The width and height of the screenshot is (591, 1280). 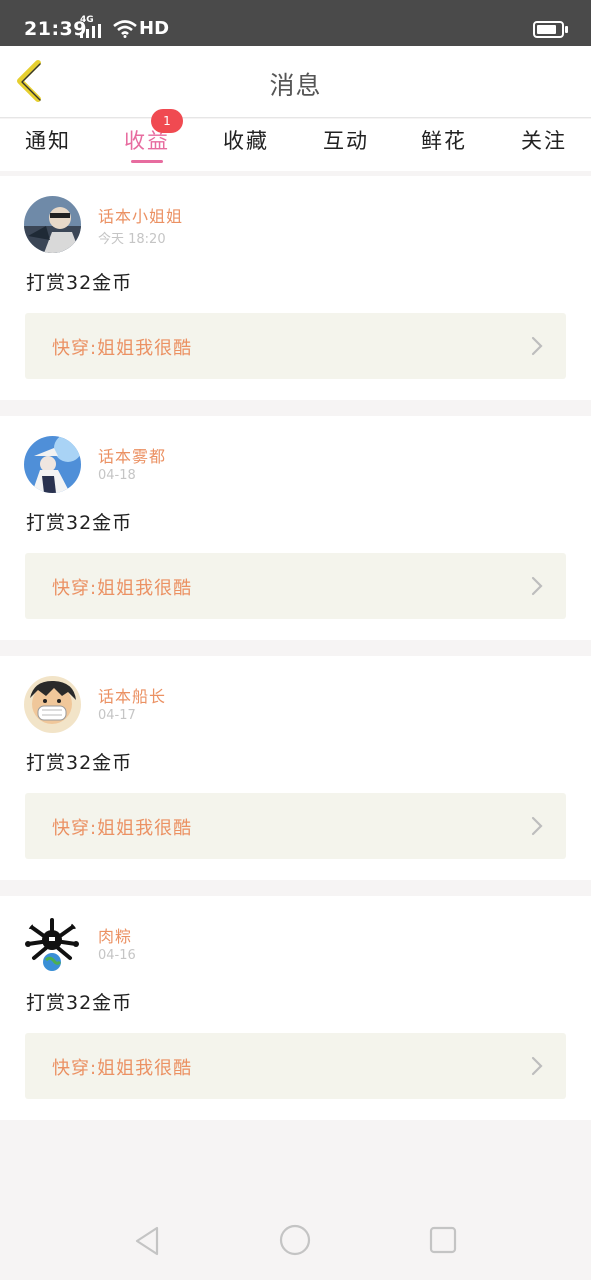 I want to click on tab-interaction: 互动, so click(x=346, y=145).